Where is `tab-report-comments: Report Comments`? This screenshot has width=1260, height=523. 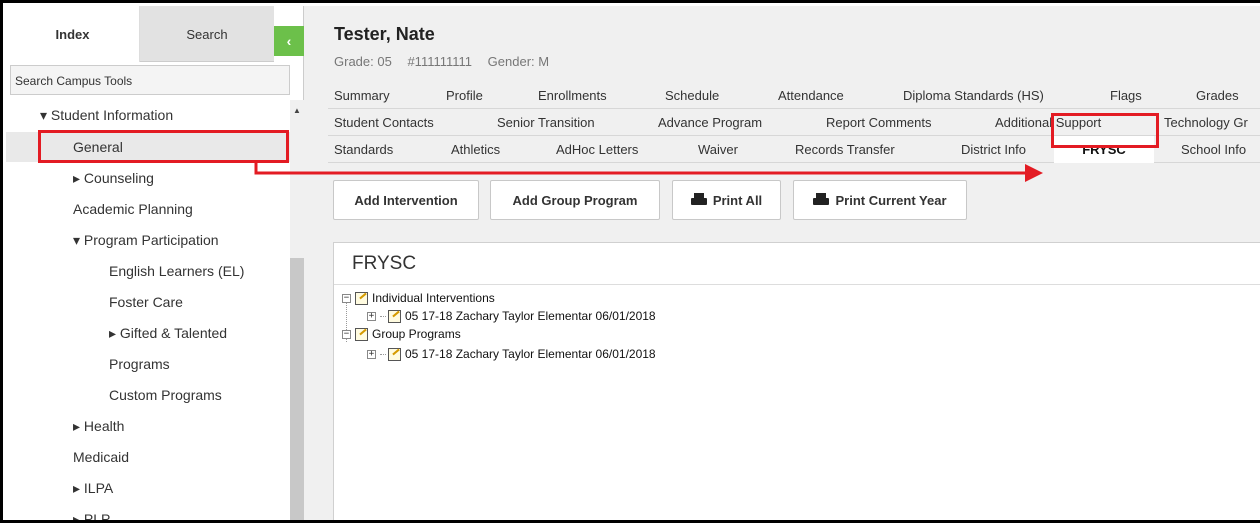 tab-report-comments: Report Comments is located at coordinates (878, 122).